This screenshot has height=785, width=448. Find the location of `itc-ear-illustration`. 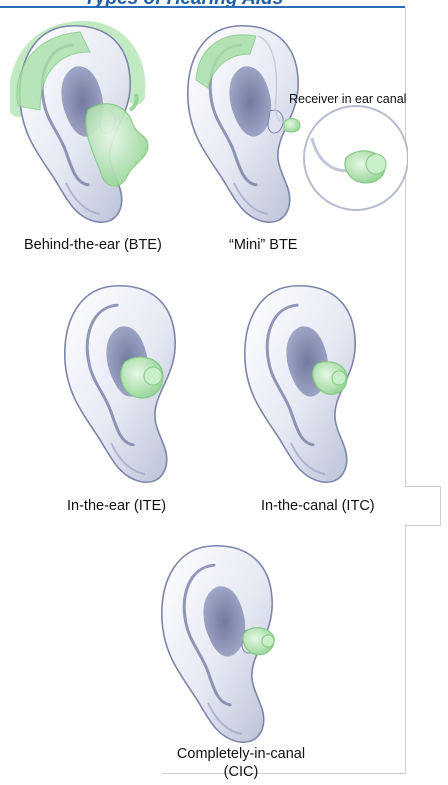

itc-ear-illustration is located at coordinates (300, 384).